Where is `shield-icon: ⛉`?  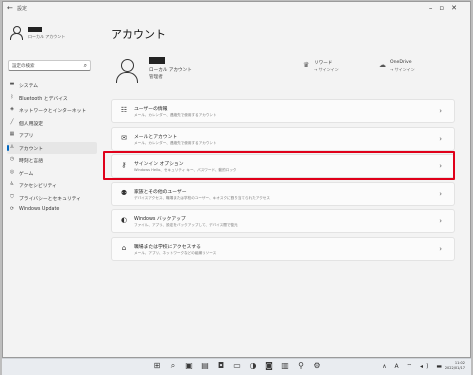
shield-icon: ⛉ is located at coordinates (12, 196).